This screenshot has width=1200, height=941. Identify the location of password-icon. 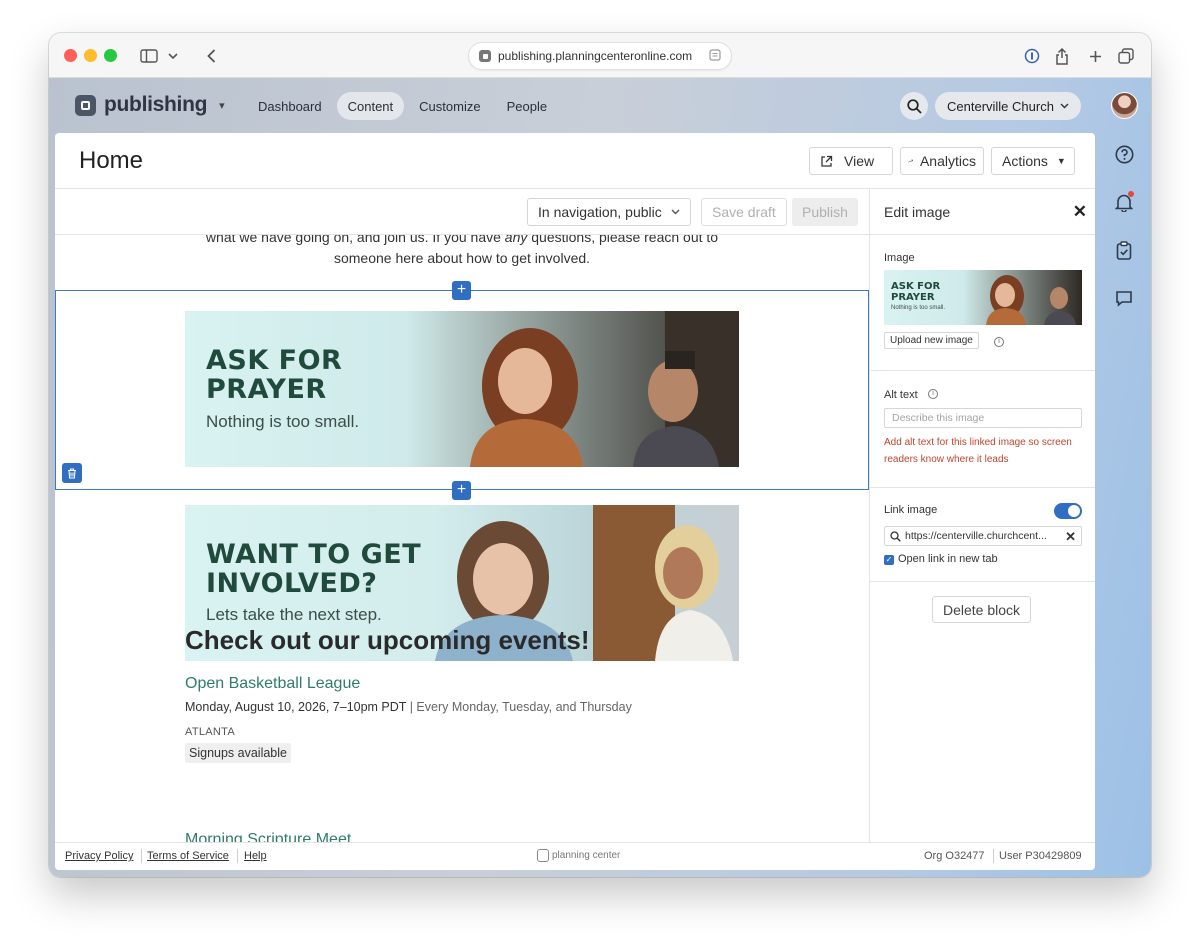
(1032, 56).